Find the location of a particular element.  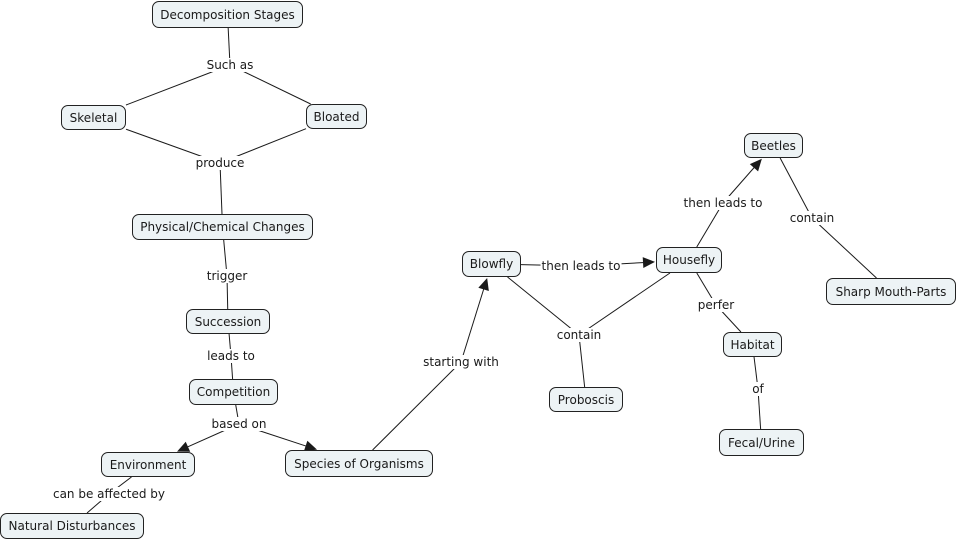

link-label-starting: starting with is located at coordinates (461, 362).